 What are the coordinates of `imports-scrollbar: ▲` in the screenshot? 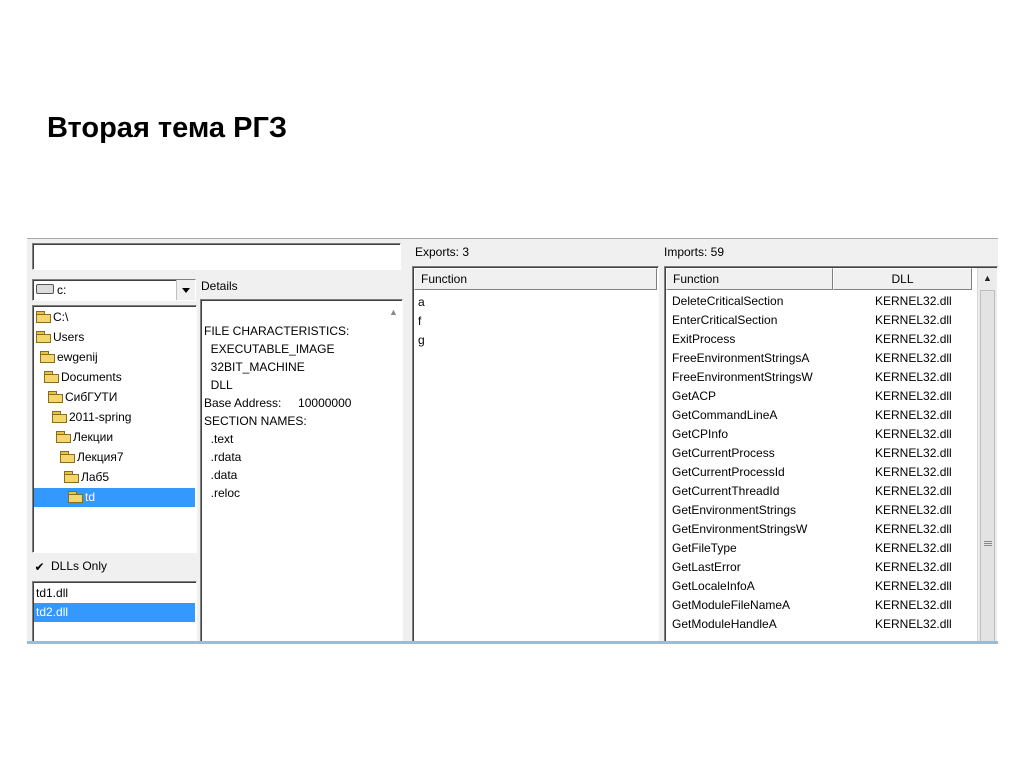 It's located at (987, 454).